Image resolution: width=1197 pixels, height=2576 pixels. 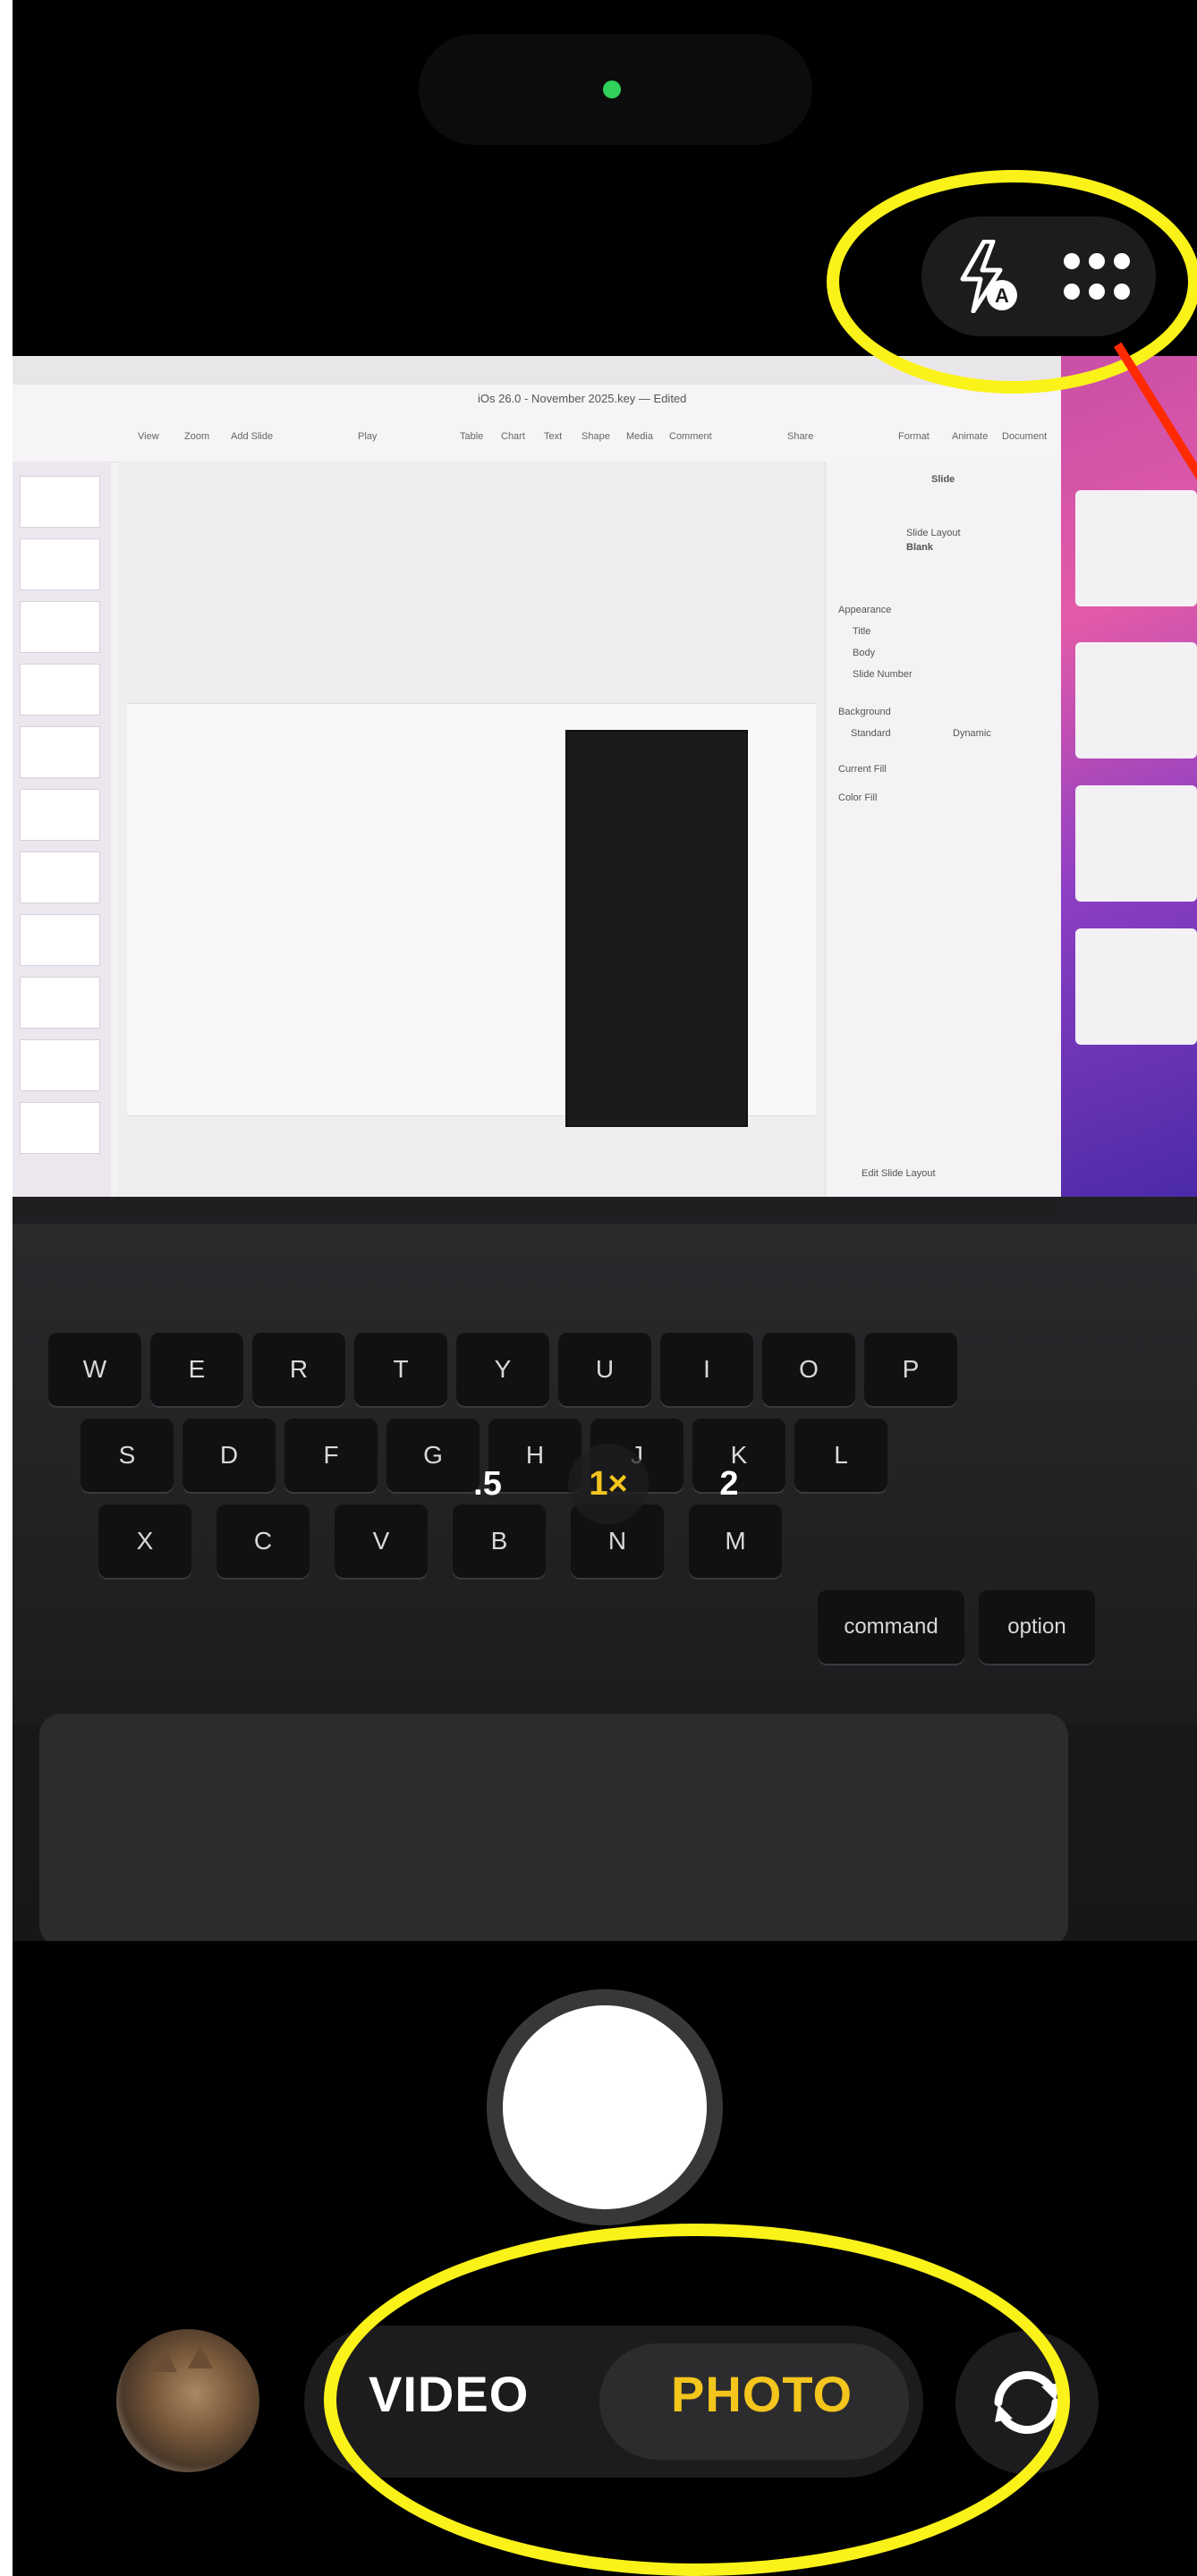 I want to click on camera-flip-icon, so click(x=1027, y=2402).